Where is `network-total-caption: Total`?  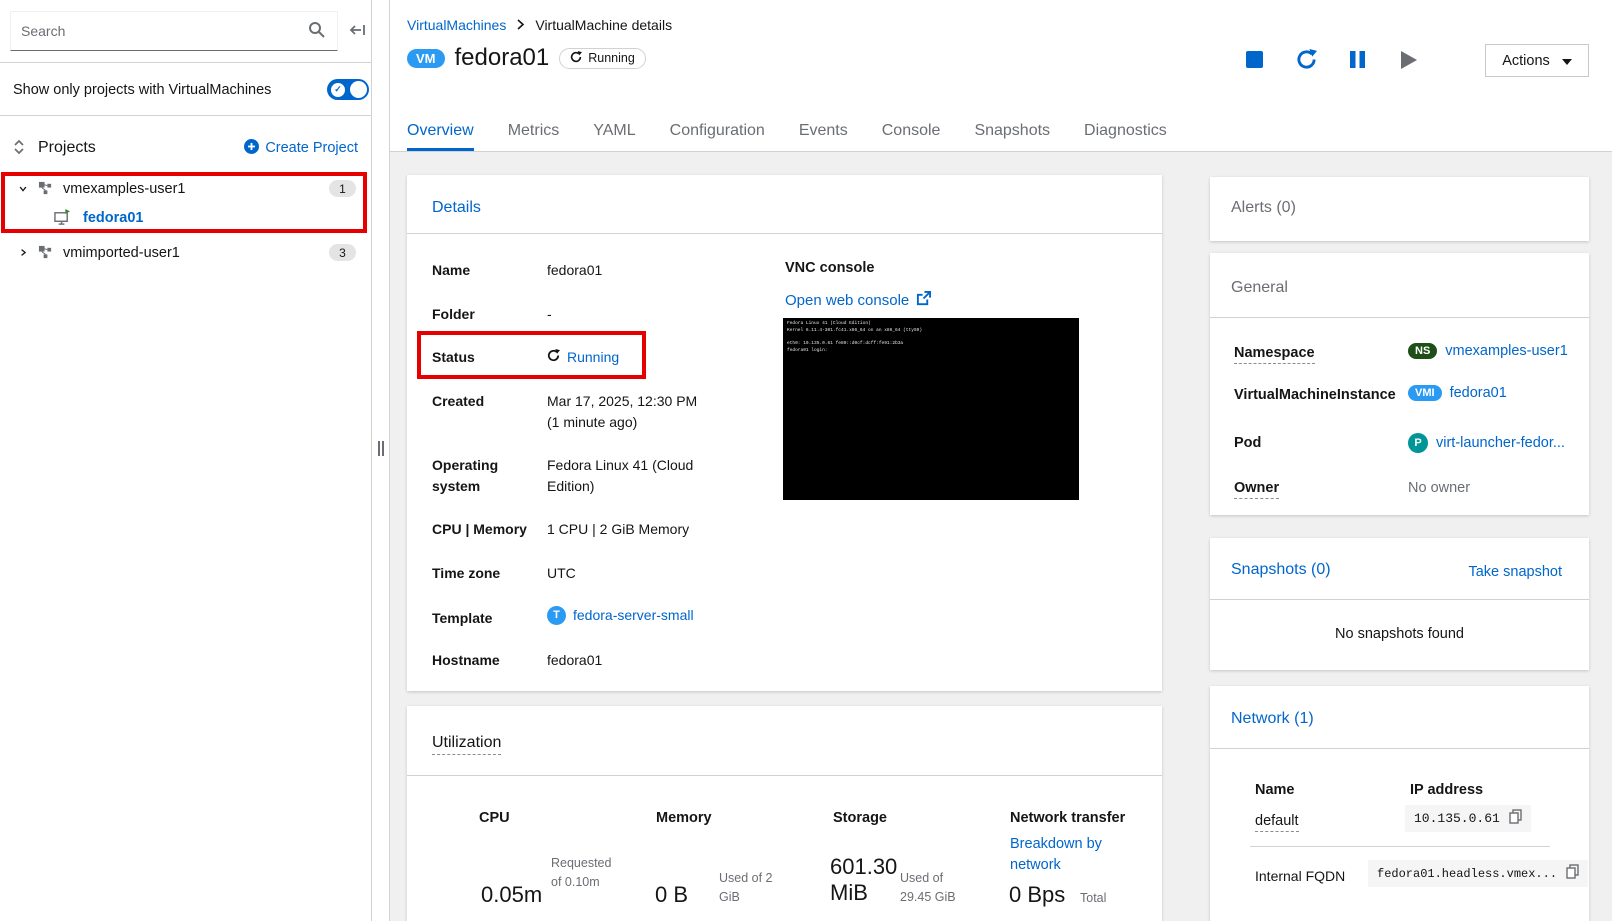
network-total-caption: Total is located at coordinates (1093, 898).